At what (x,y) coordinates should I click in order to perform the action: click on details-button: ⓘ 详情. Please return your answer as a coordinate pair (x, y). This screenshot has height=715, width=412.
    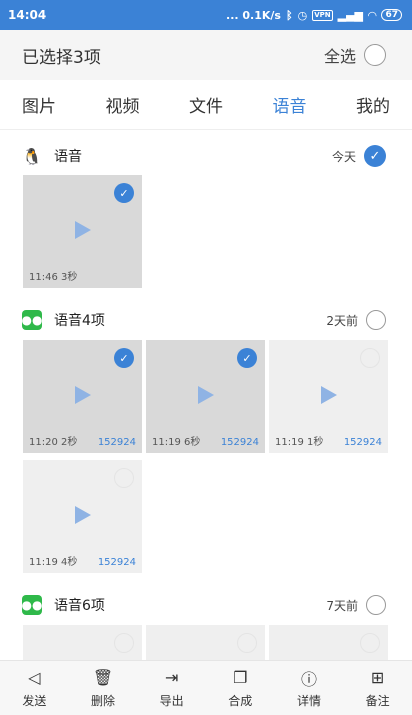
    Looking at the image, I should click on (309, 688).